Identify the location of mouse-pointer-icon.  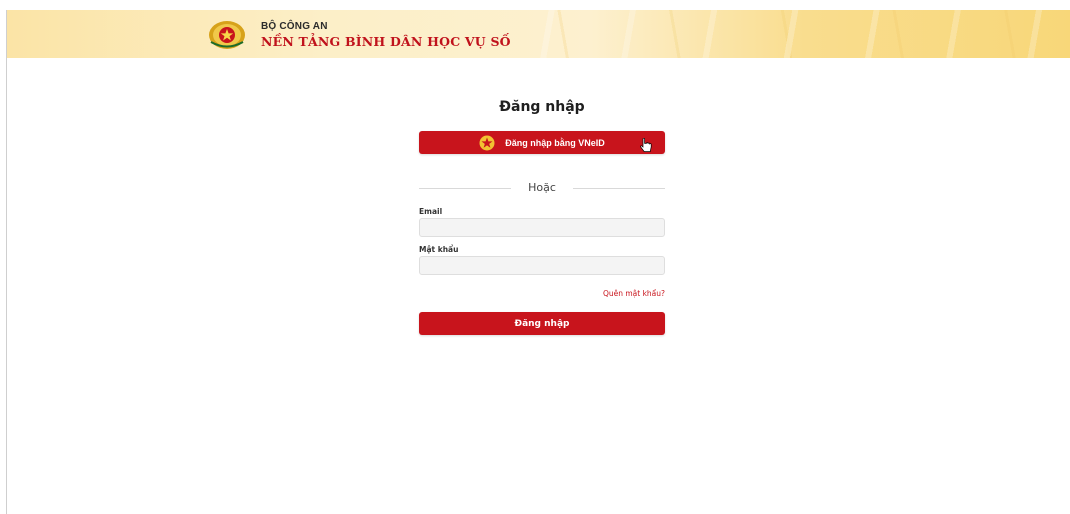
(646, 145).